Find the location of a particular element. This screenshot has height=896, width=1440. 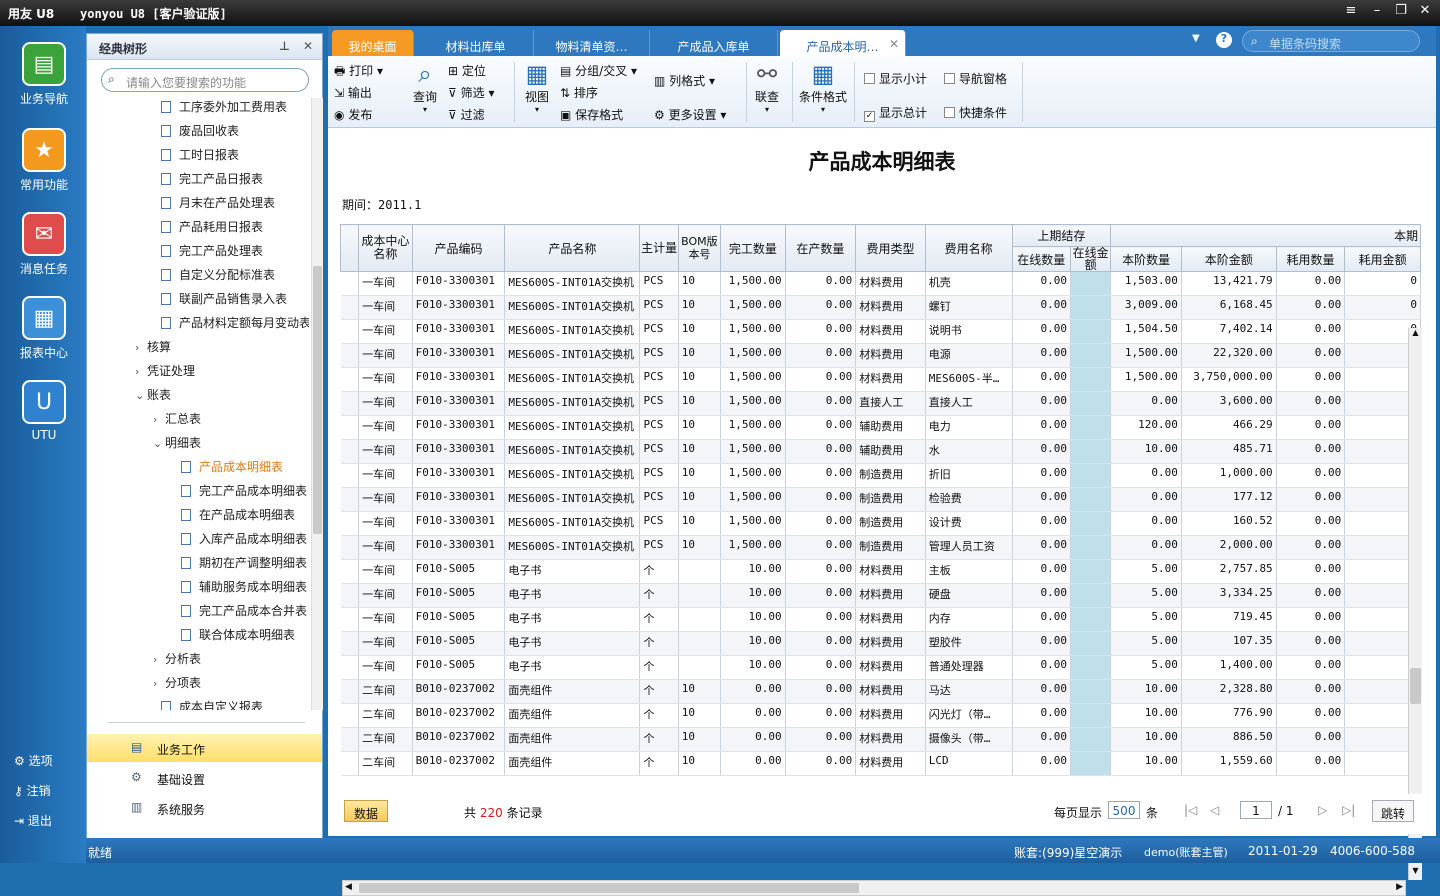

help-icon: ? is located at coordinates (1224, 40).